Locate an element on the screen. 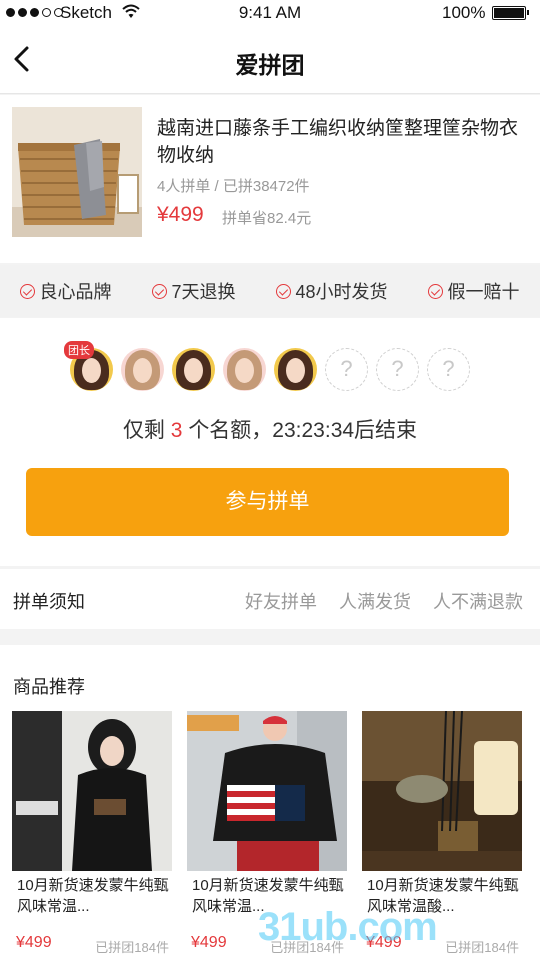  service-guarantees: 良心品牌 7天退换 48小时发货 假一赔十 is located at coordinates (270, 291).